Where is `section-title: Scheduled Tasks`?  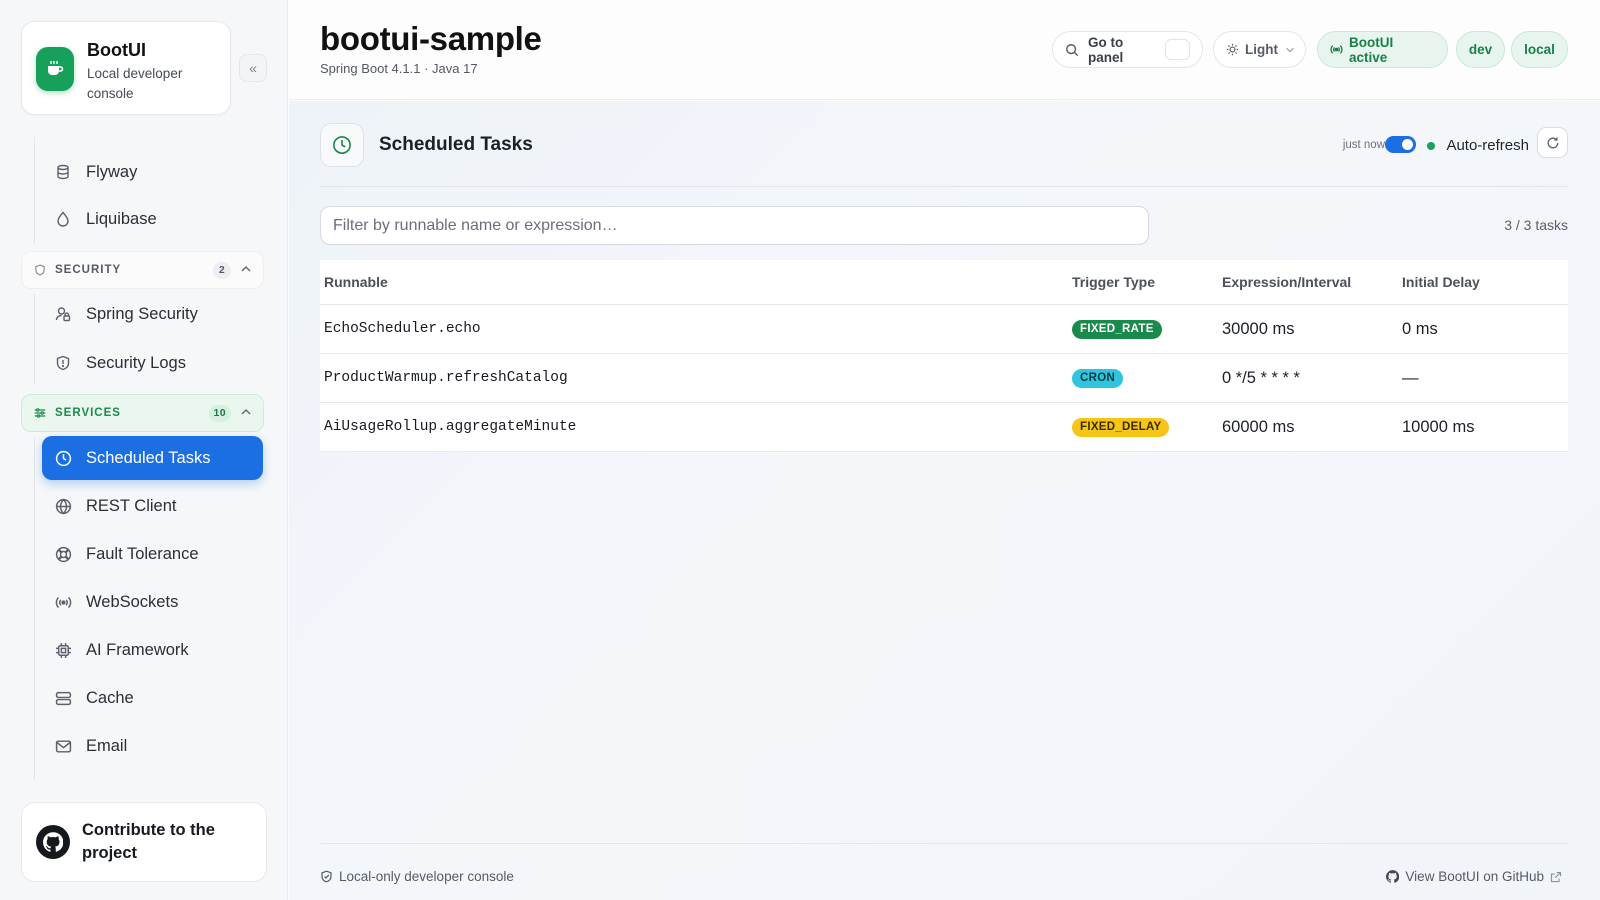 section-title: Scheduled Tasks is located at coordinates (456, 144).